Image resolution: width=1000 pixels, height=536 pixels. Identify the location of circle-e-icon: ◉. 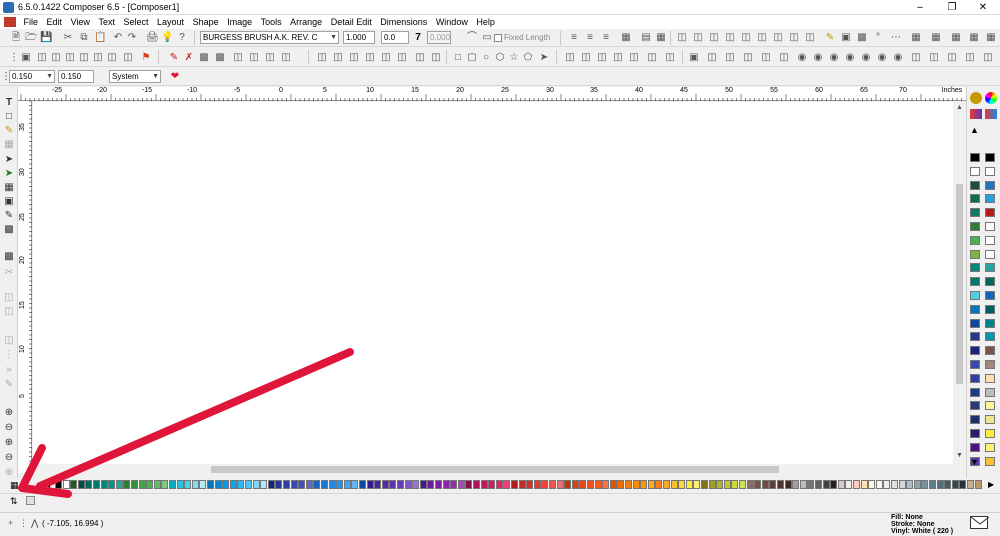
(866, 58).